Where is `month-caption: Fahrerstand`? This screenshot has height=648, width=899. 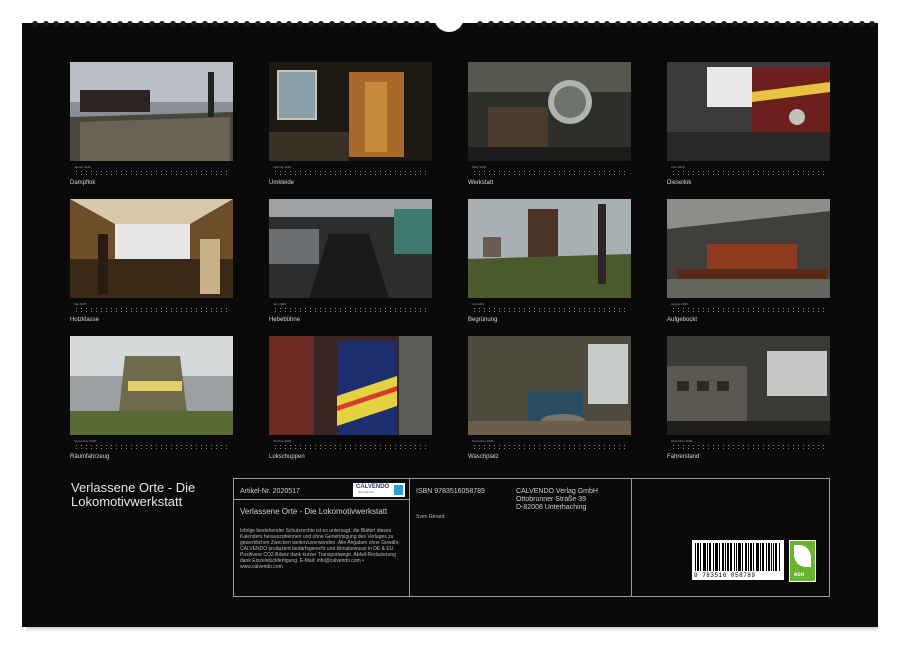 month-caption: Fahrerstand is located at coordinates (683, 457).